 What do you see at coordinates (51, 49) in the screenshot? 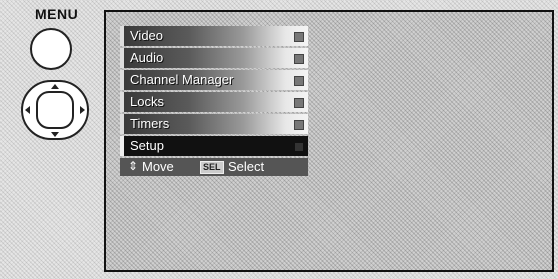
I see `menu-button` at bounding box center [51, 49].